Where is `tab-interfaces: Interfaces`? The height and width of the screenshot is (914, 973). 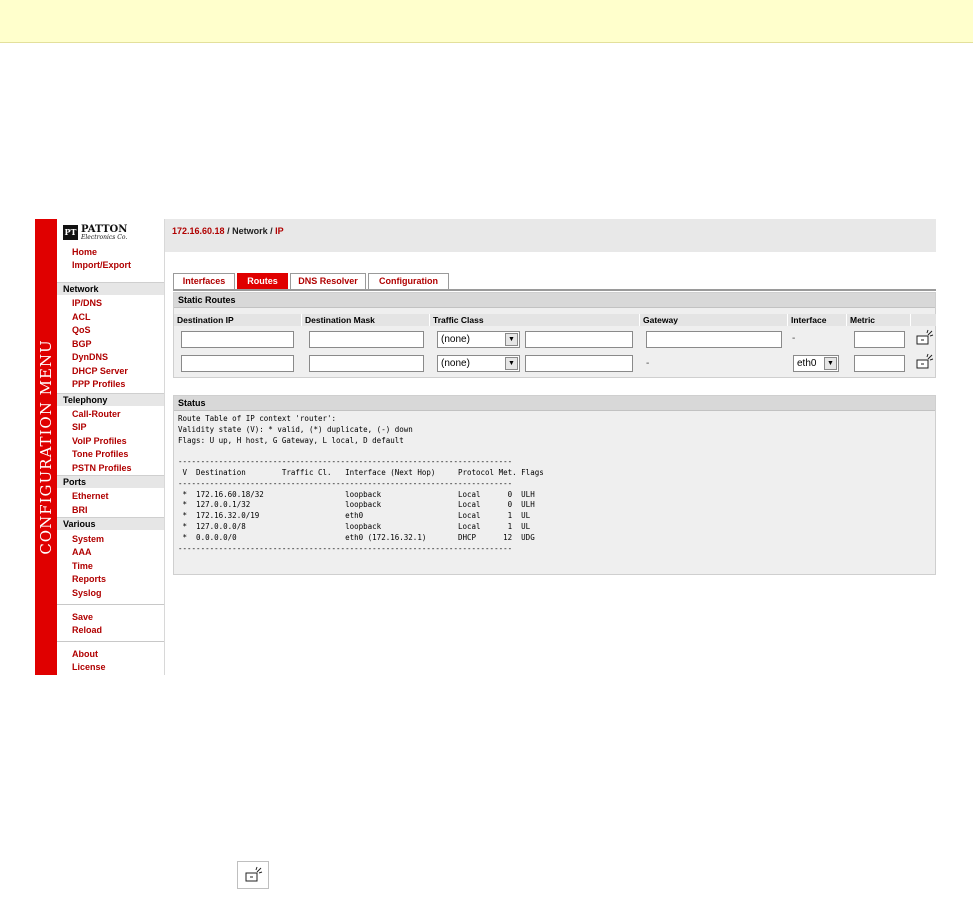
tab-interfaces: Interfaces is located at coordinates (204, 281).